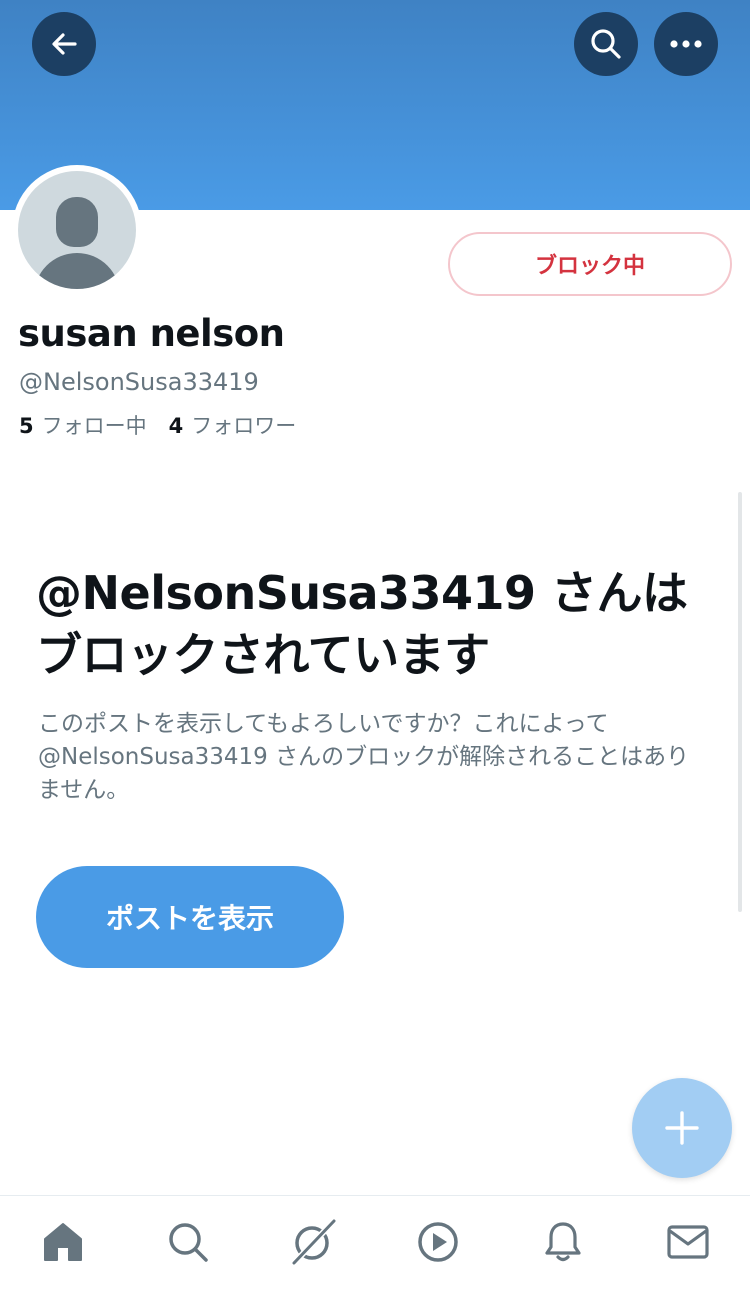 This screenshot has width=750, height=1294. Describe the element at coordinates (190, 917) in the screenshot. I see `show-posts-button: ポストを表示` at that location.